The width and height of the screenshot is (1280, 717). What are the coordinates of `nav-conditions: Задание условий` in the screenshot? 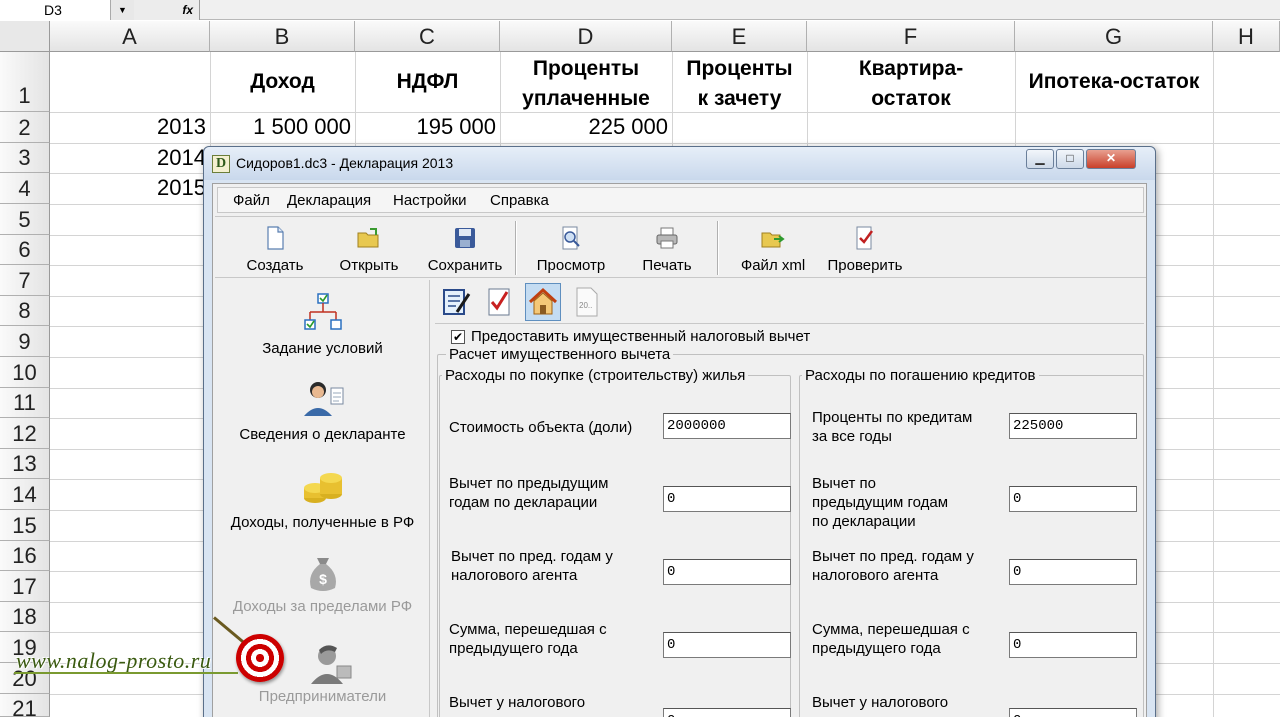 It's located at (322, 323).